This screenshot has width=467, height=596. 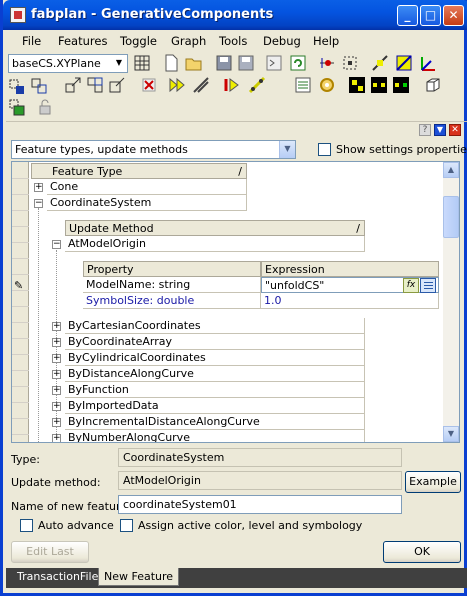 I want to click on grid-icon, so click(x=142, y=63).